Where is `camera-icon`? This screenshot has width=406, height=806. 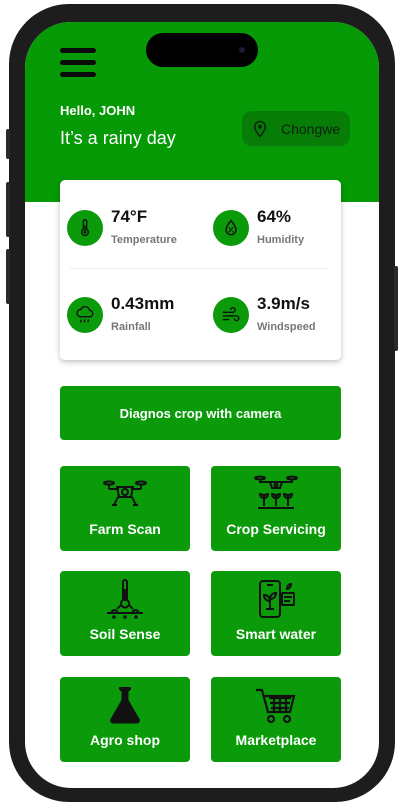 camera-icon is located at coordinates (242, 50).